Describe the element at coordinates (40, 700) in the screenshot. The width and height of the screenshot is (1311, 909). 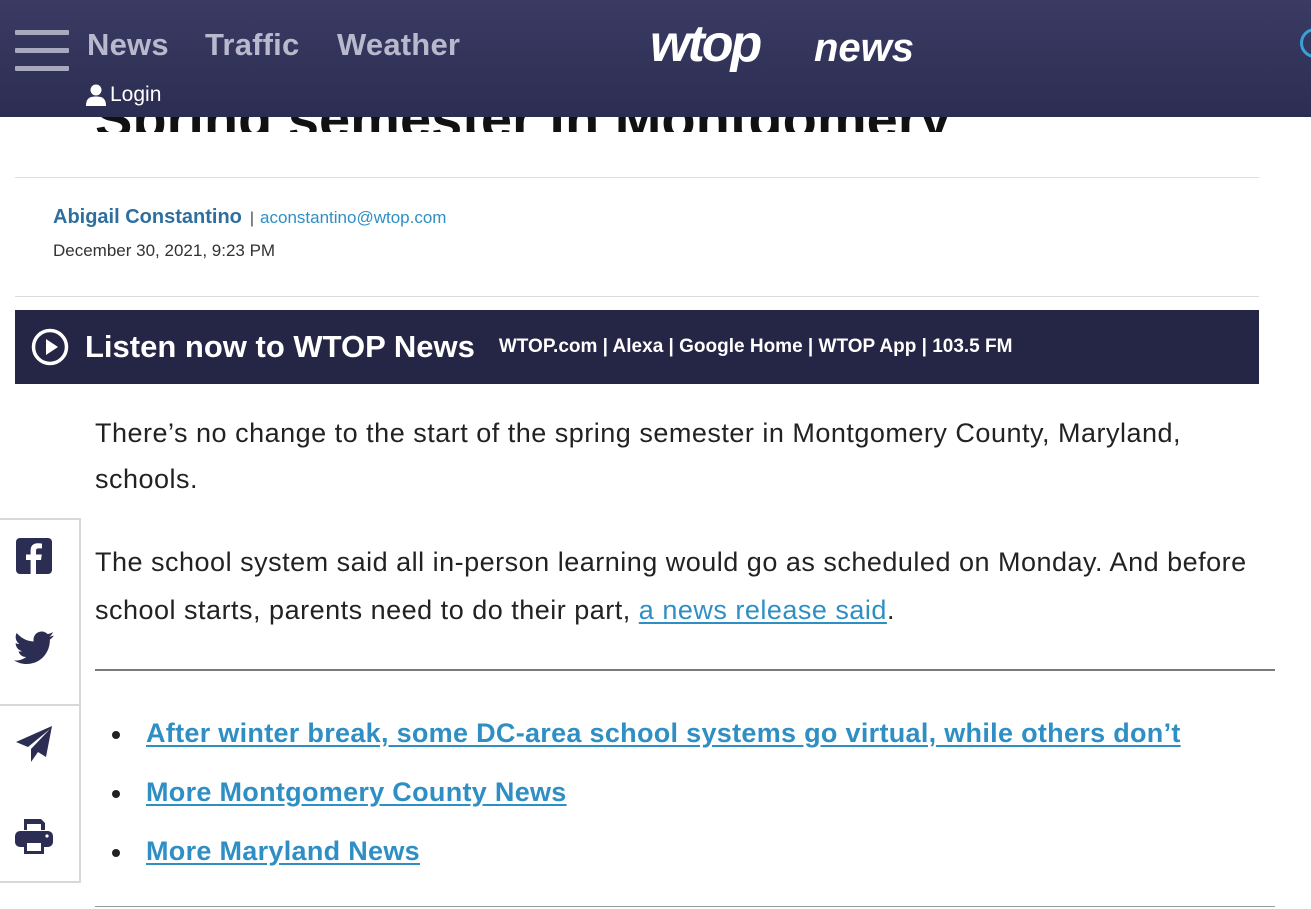
I see `share-bar` at that location.